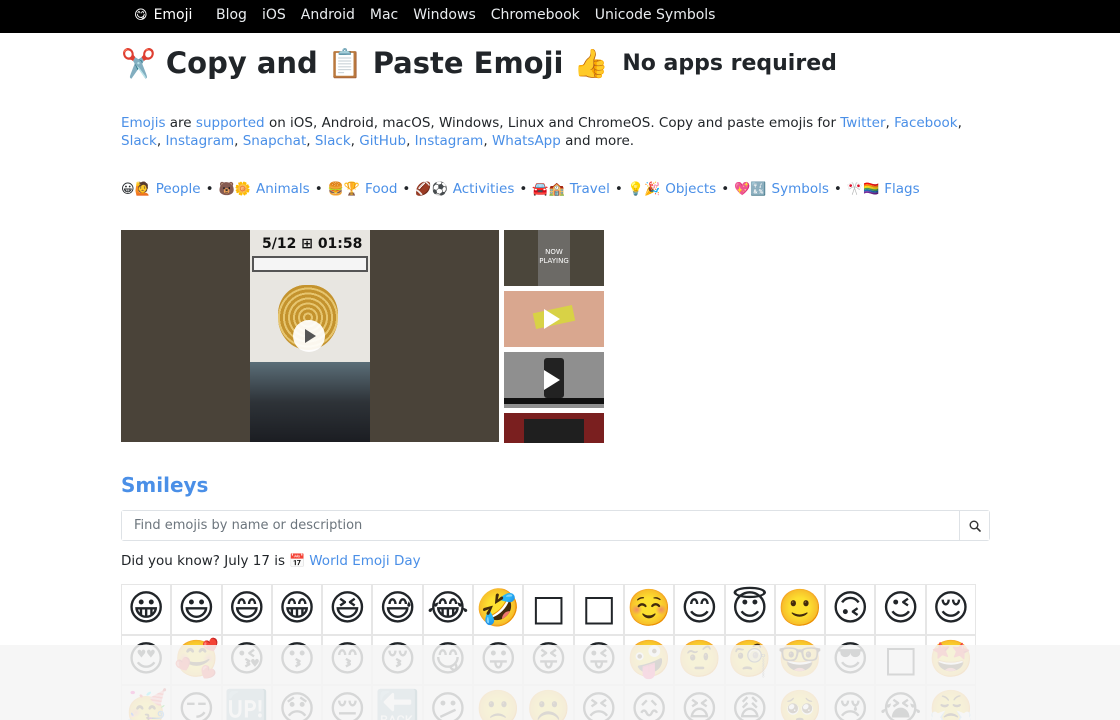  What do you see at coordinates (862, 123) in the screenshot?
I see `link-twitter: Twitter` at bounding box center [862, 123].